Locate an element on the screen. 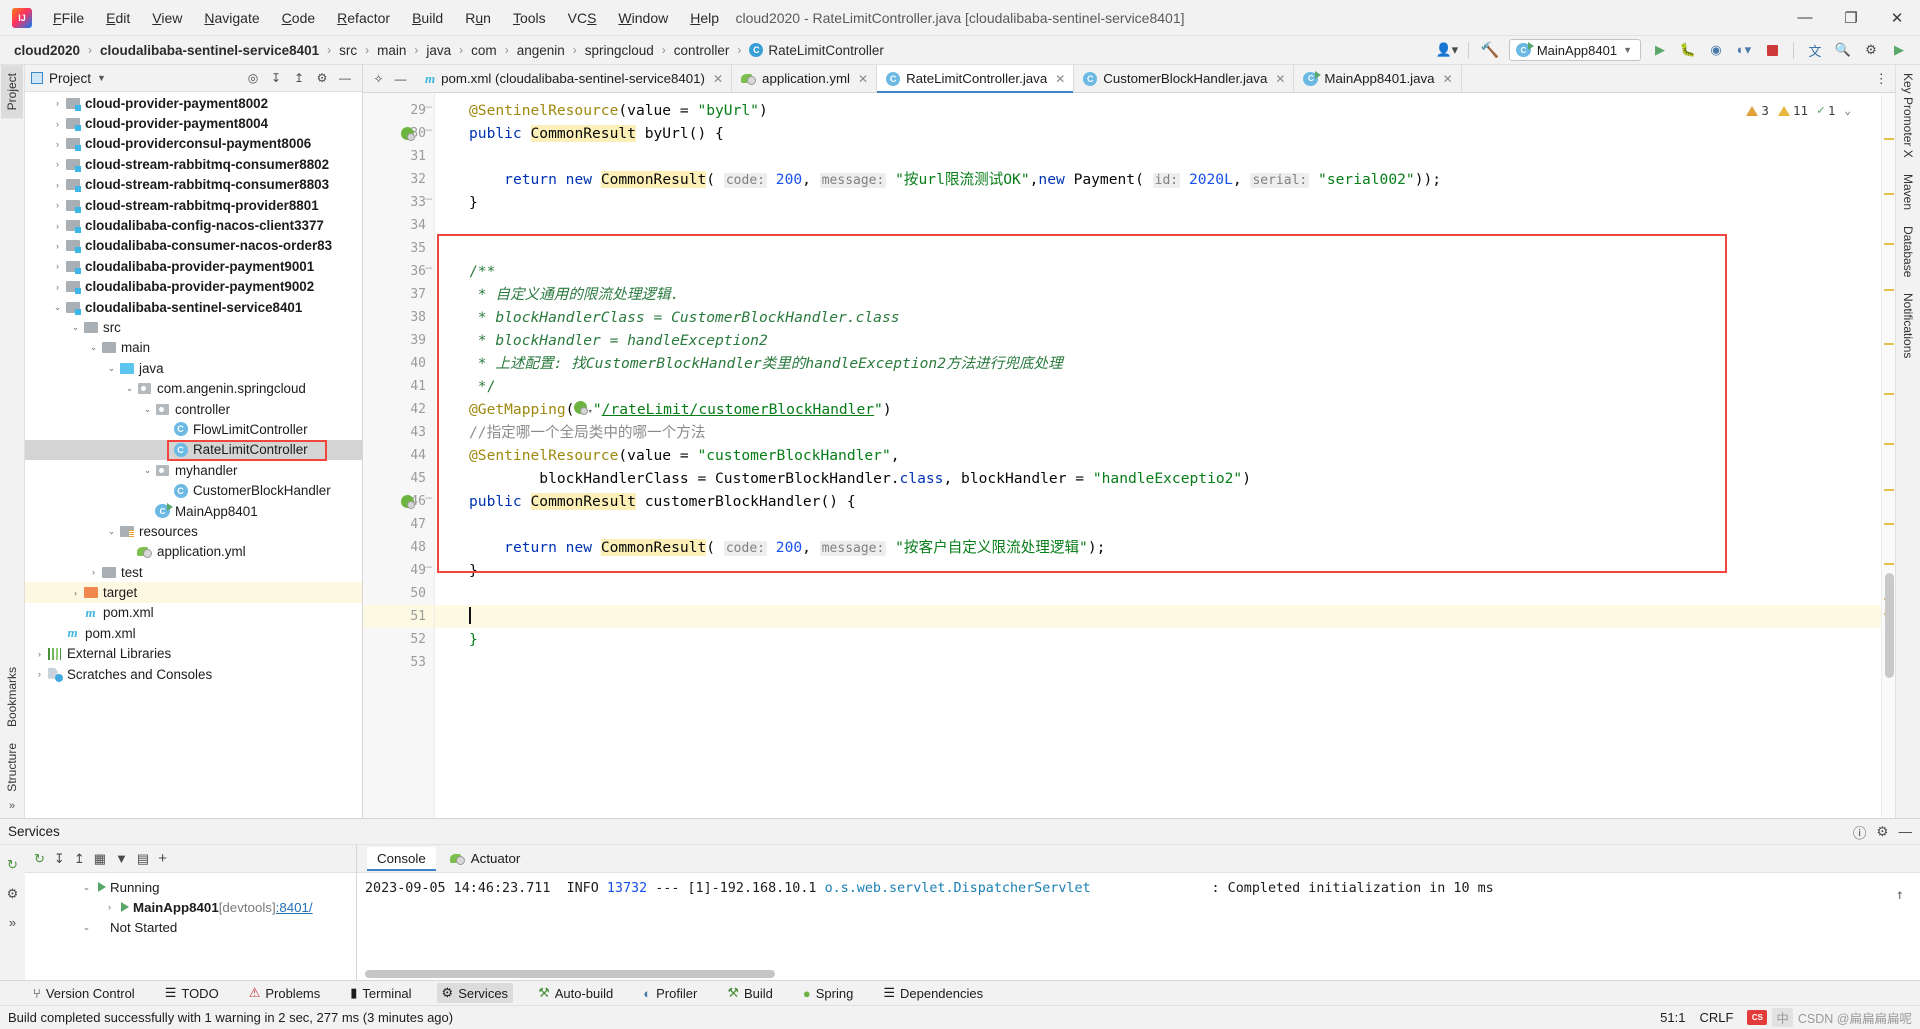  spring-bean-icon is located at coordinates (408, 134).